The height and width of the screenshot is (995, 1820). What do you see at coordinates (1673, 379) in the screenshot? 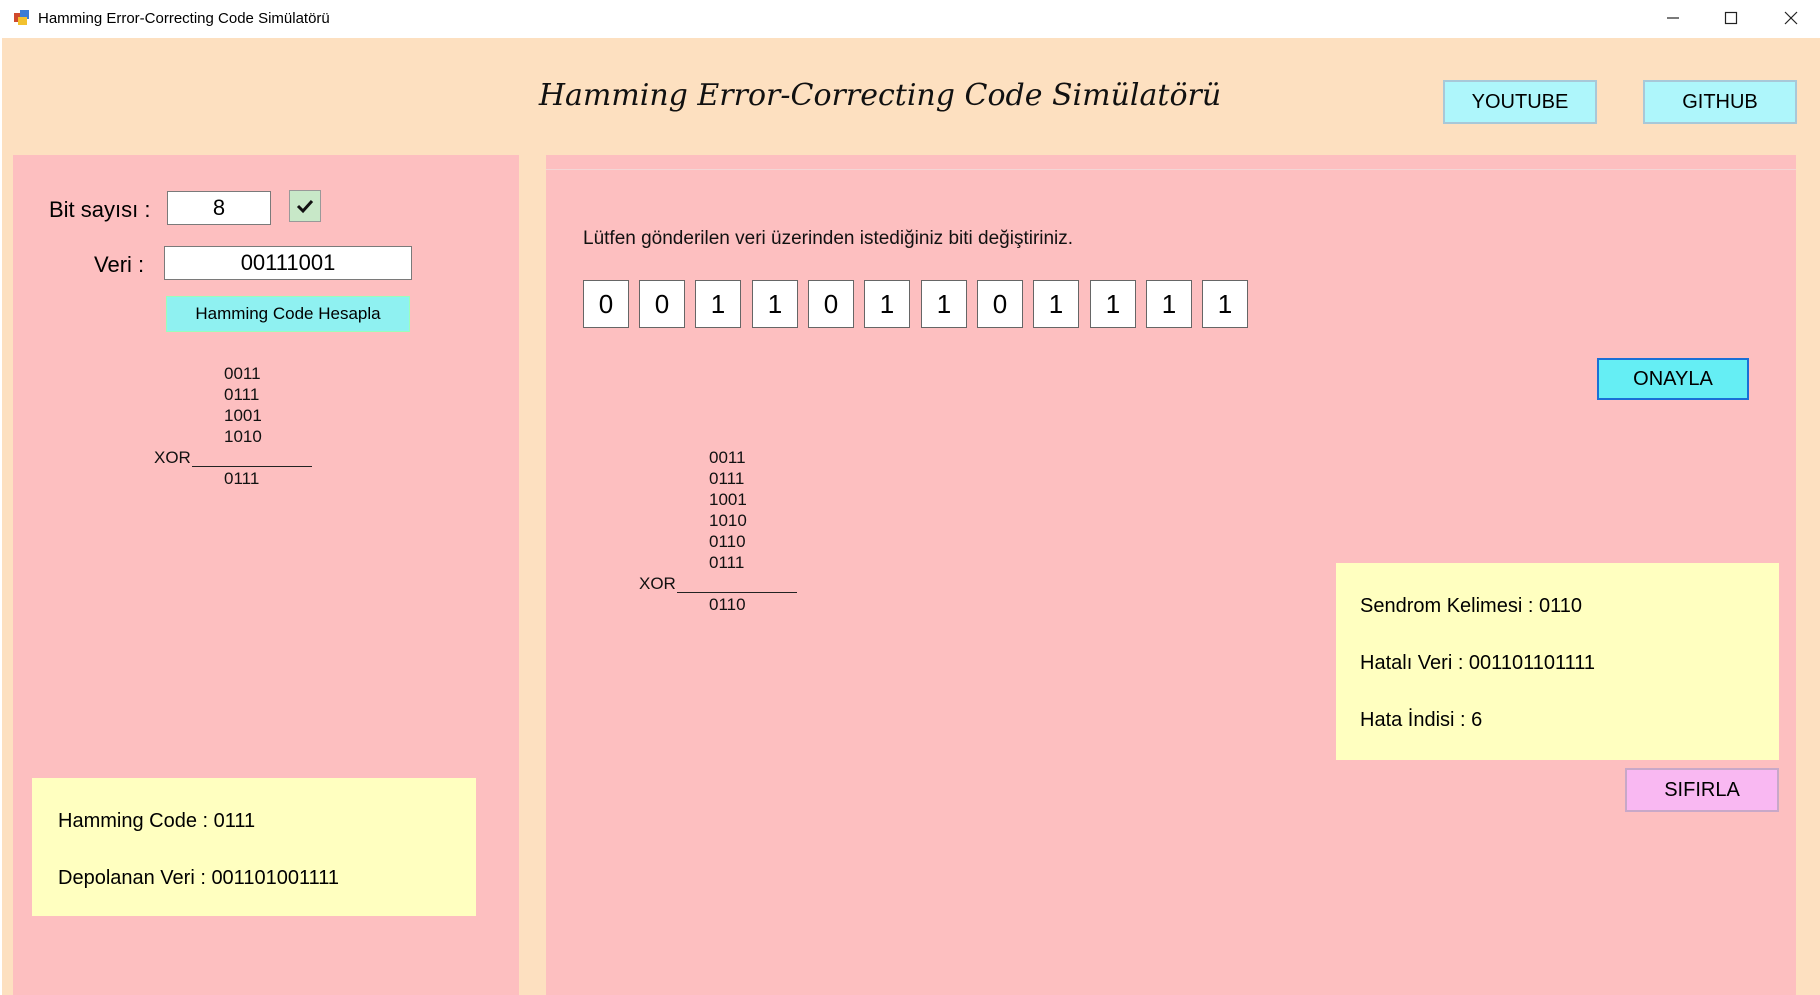
I see `confirm-button: ONAYLA` at bounding box center [1673, 379].